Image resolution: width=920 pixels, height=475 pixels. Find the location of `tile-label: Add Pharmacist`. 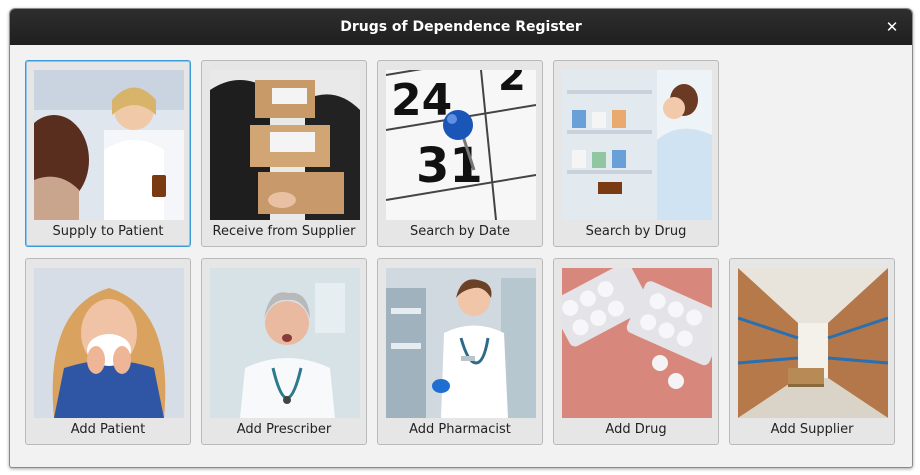

tile-label: Add Pharmacist is located at coordinates (460, 429).